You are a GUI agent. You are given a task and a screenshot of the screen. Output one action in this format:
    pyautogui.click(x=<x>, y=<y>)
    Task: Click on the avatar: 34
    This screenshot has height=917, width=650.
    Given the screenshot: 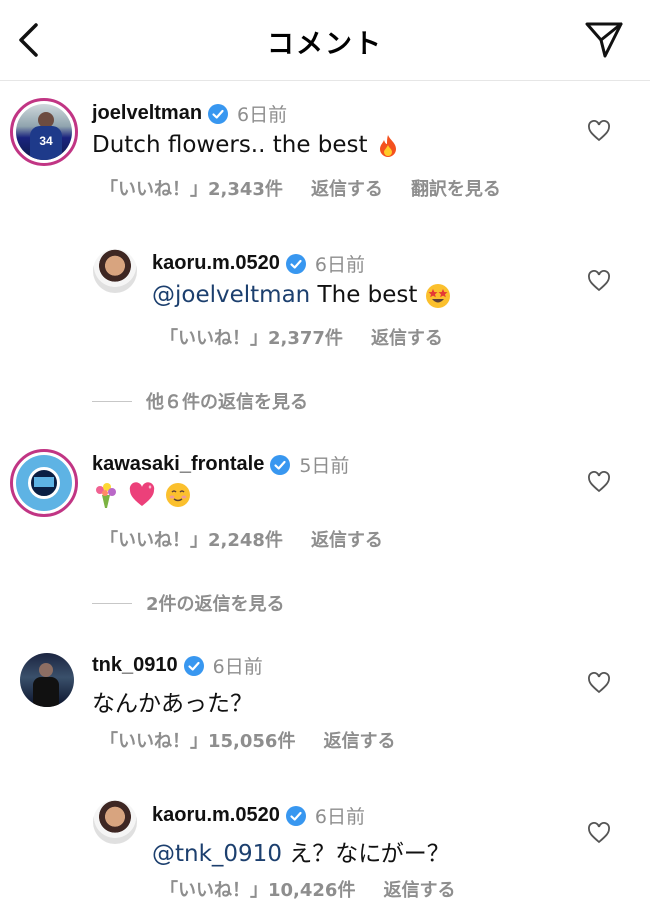 What is the action you would take?
    pyautogui.click(x=44, y=132)
    